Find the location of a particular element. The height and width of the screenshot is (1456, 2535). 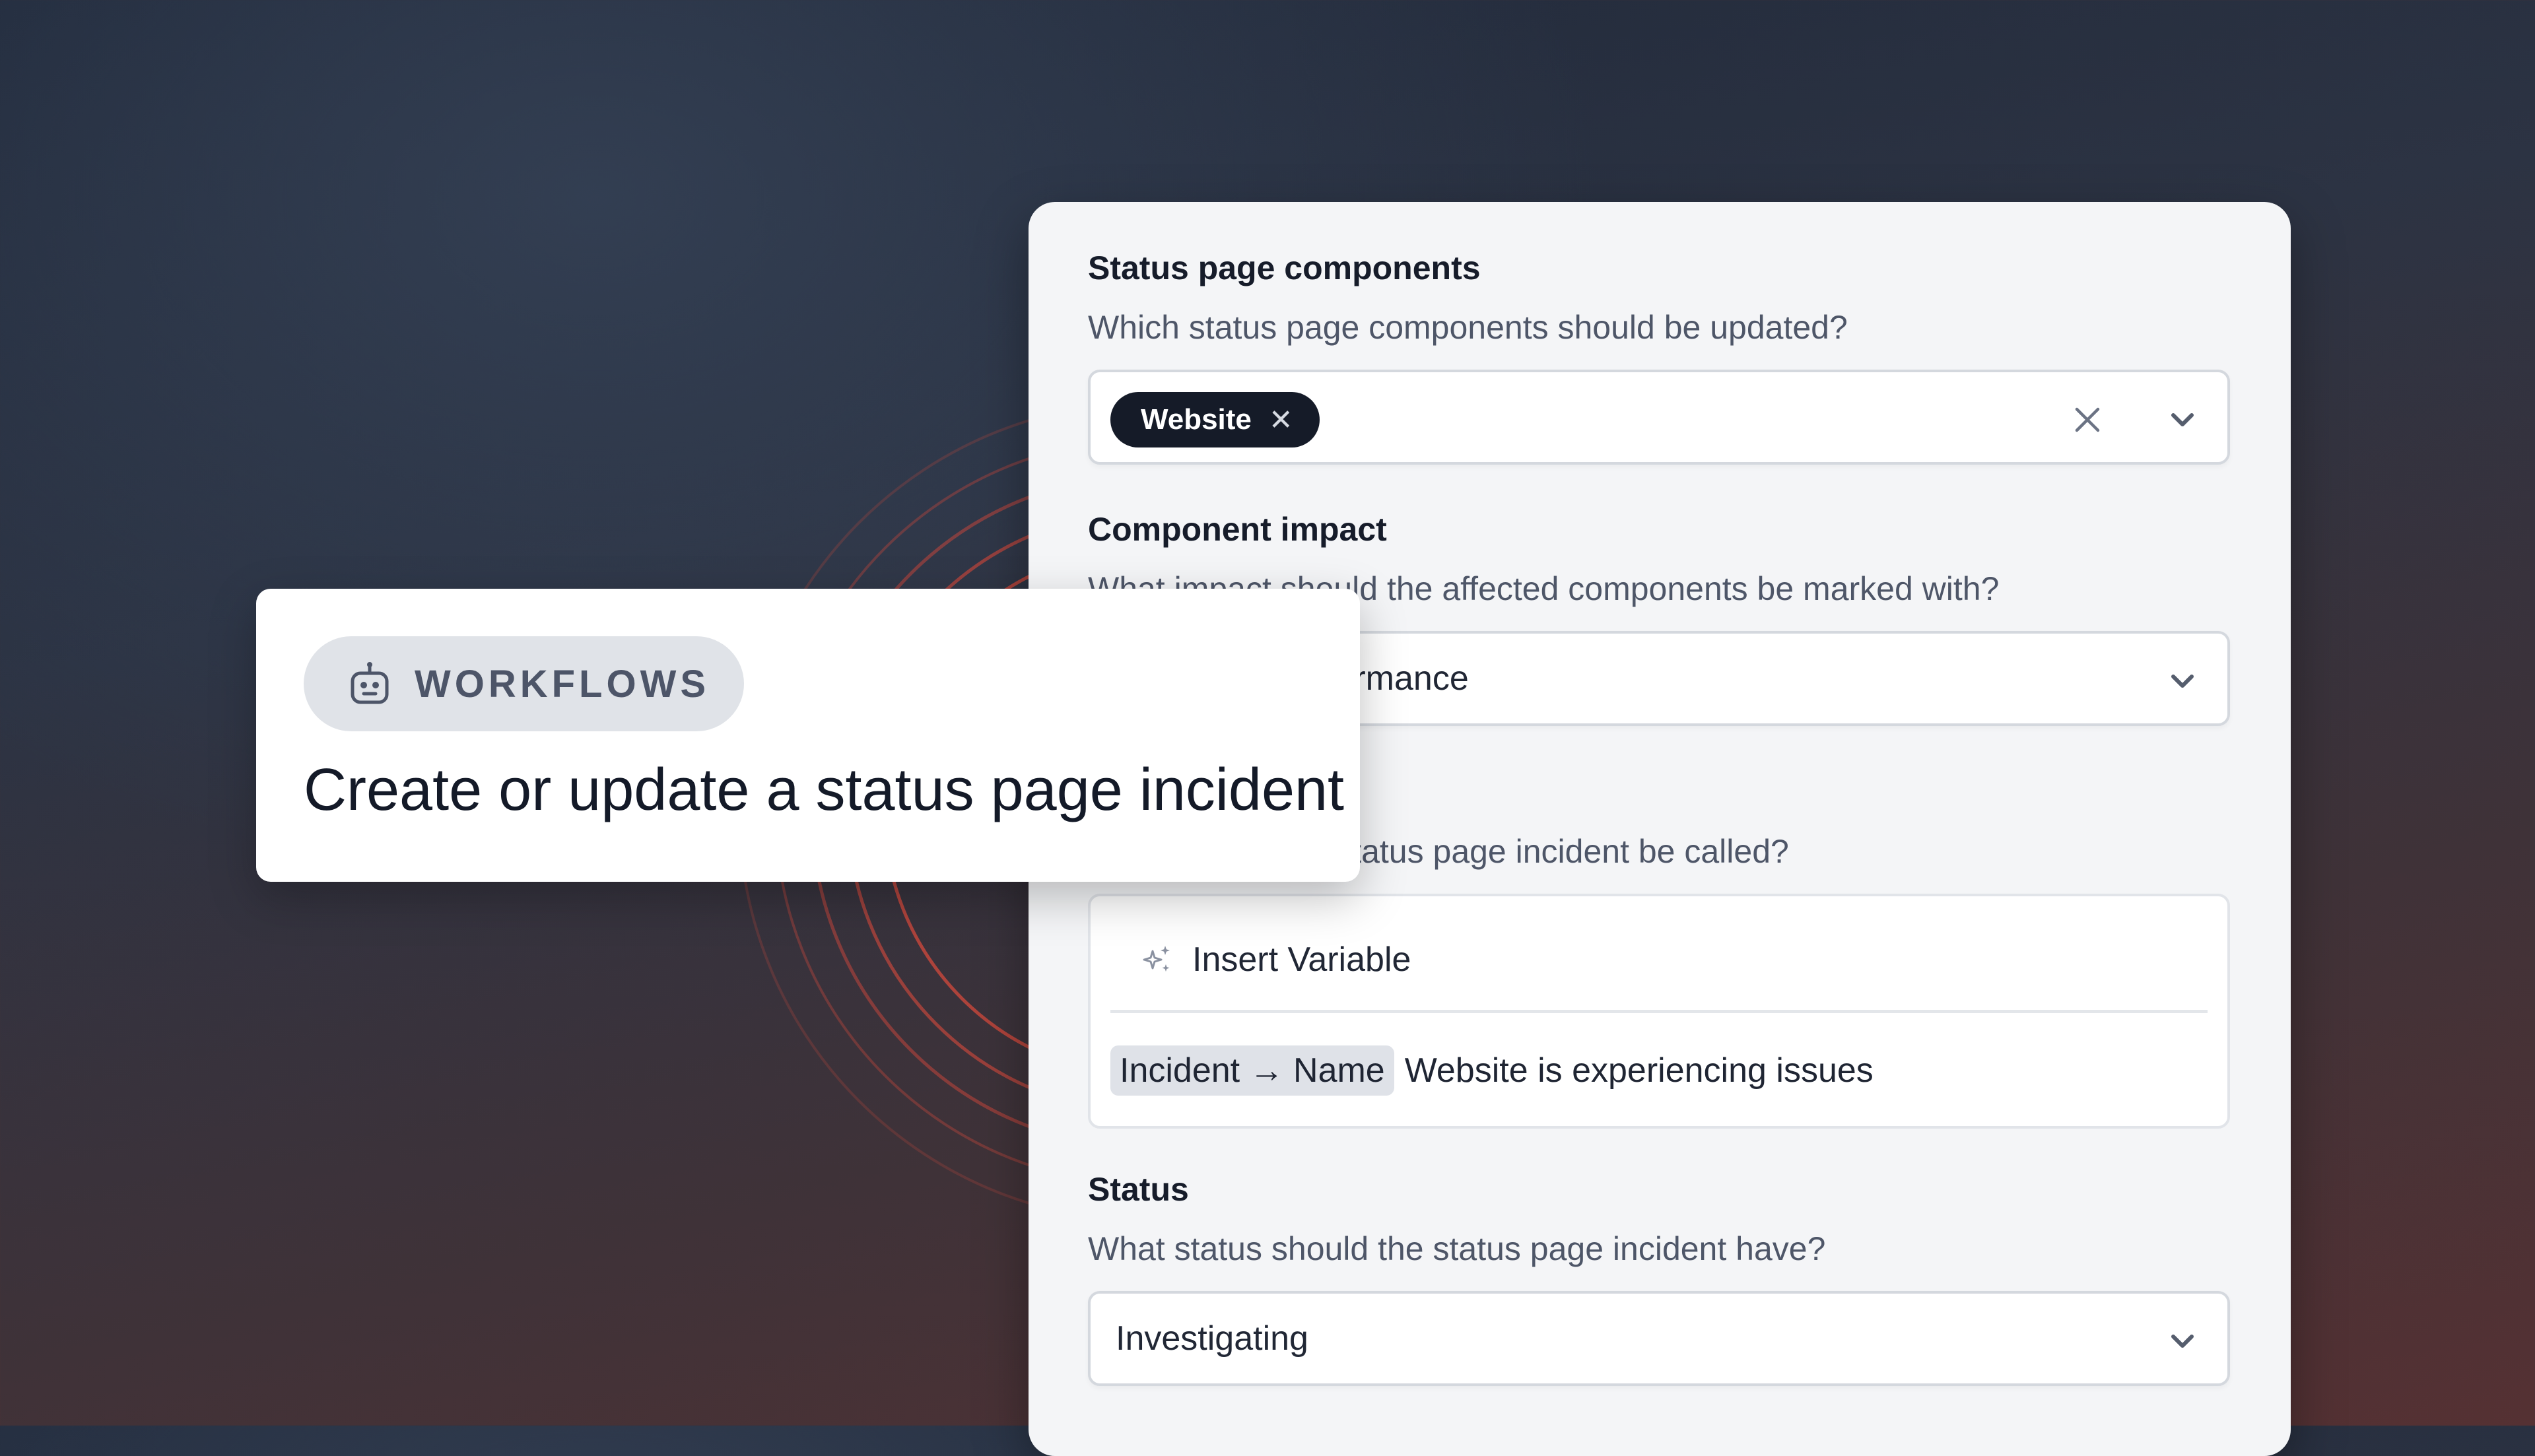

sparkles-icon is located at coordinates (1156, 959).